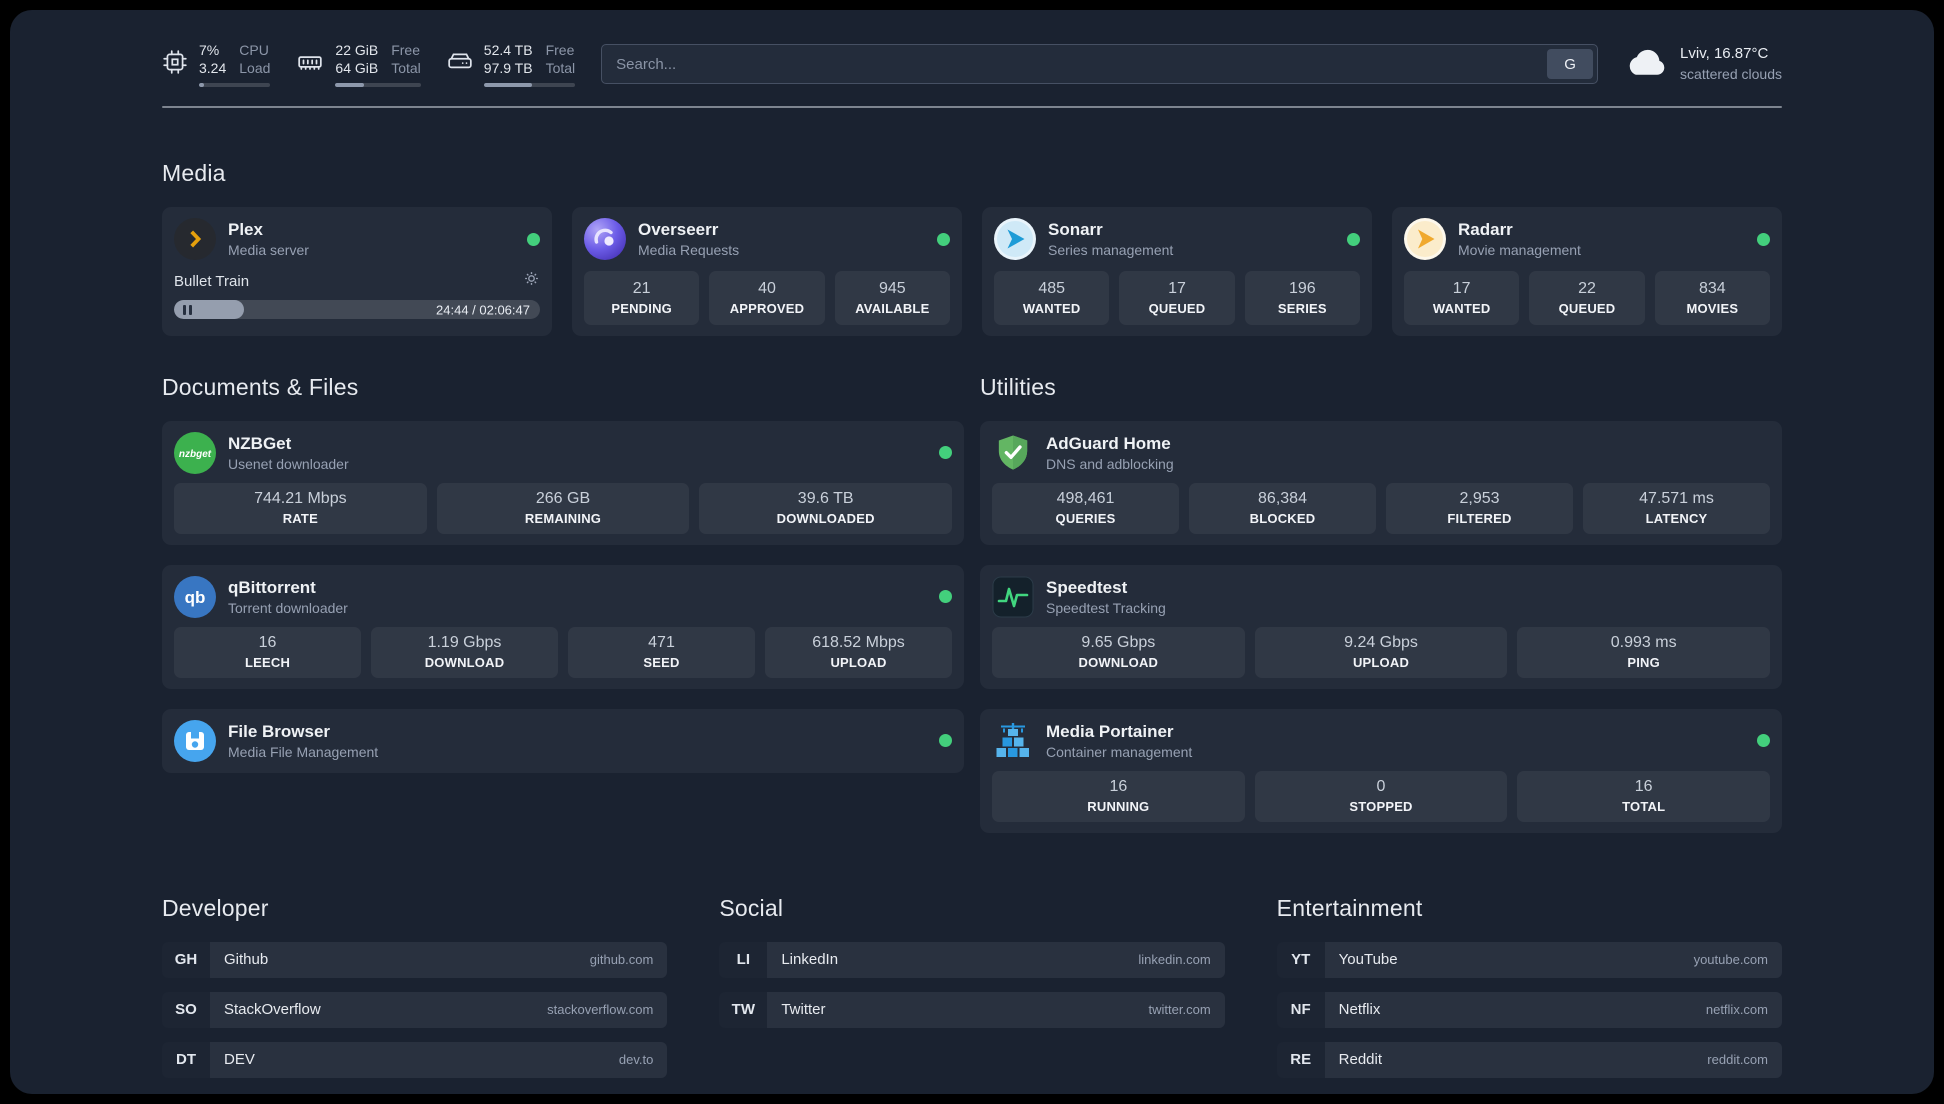 The image size is (1944, 1104). Describe the element at coordinates (826, 508) in the screenshot. I see `stat-tile: 39.6 TB DOWNLOADED` at that location.